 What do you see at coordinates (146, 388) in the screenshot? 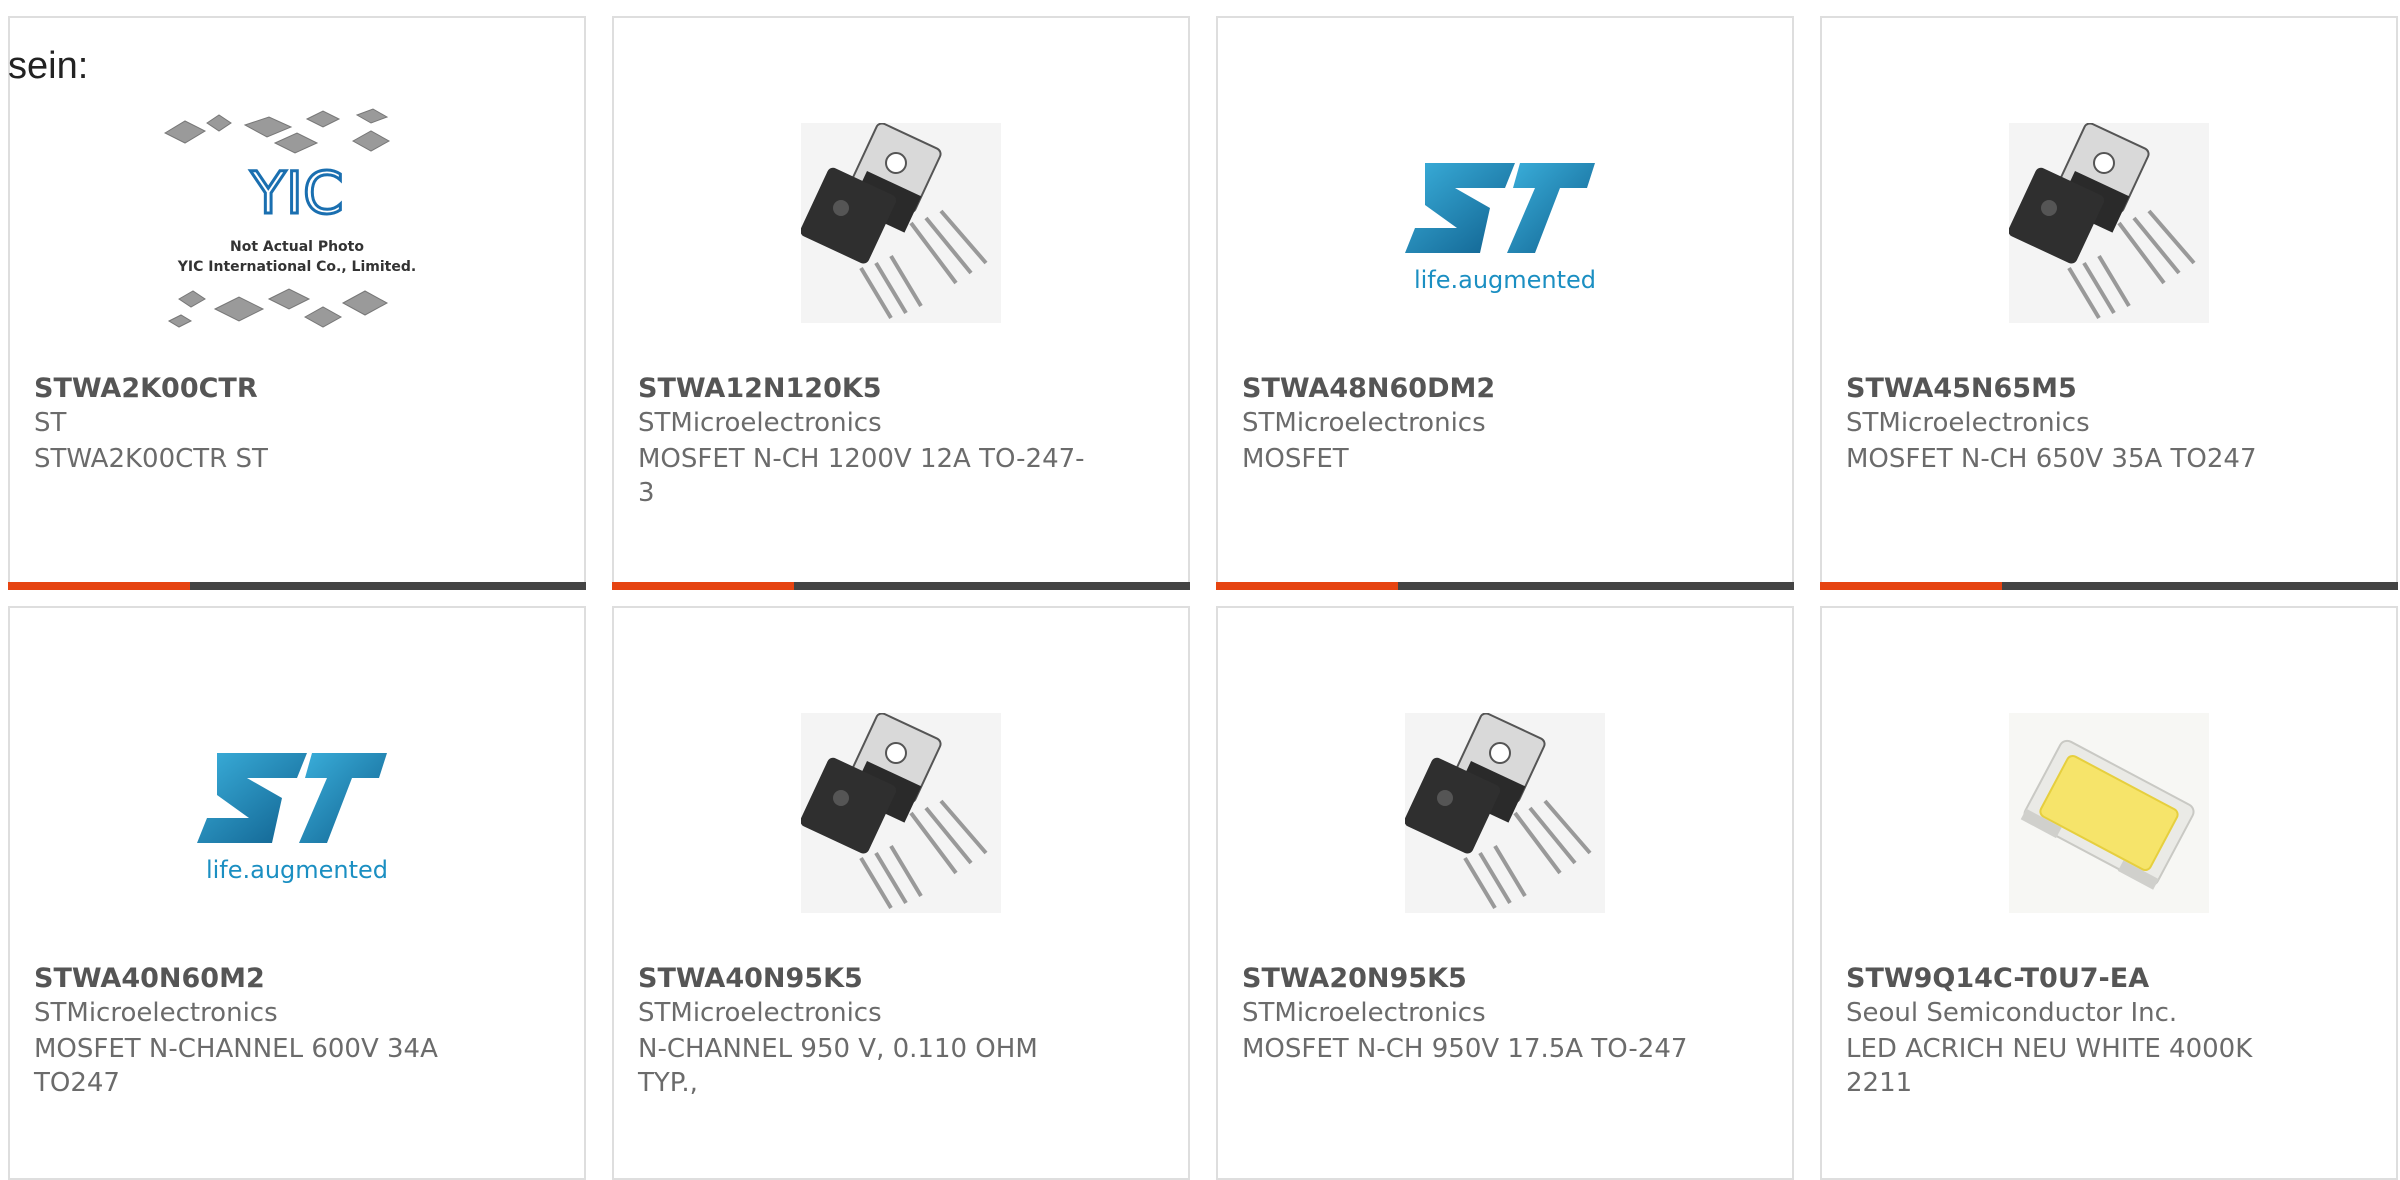
I see `product-part-number: STWA2K00CTR` at bounding box center [146, 388].